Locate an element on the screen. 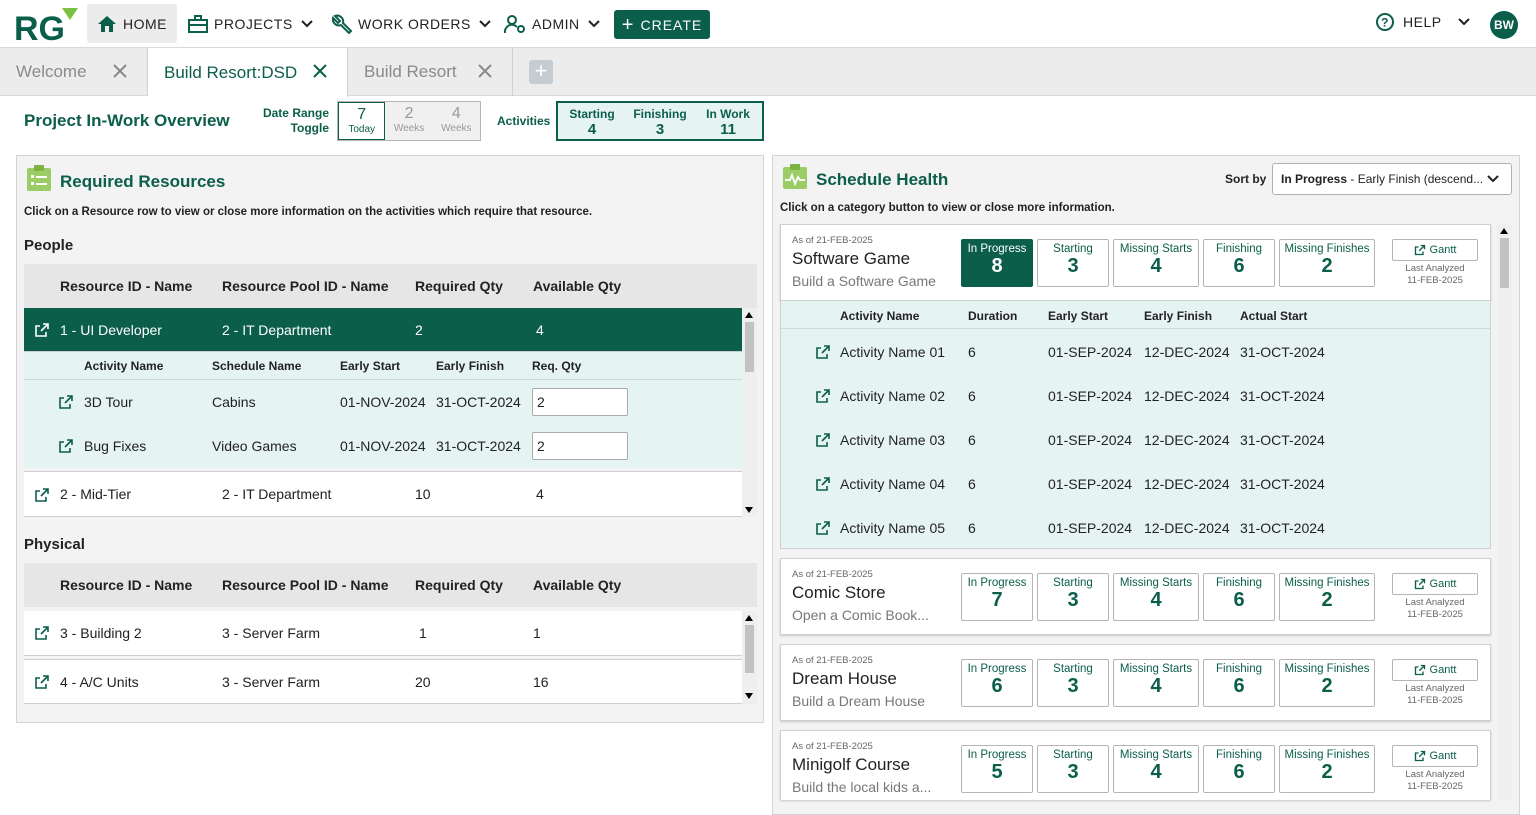 This screenshot has width=1536, height=815. stat-in-progress-button: In Progress 5 is located at coordinates (997, 769).